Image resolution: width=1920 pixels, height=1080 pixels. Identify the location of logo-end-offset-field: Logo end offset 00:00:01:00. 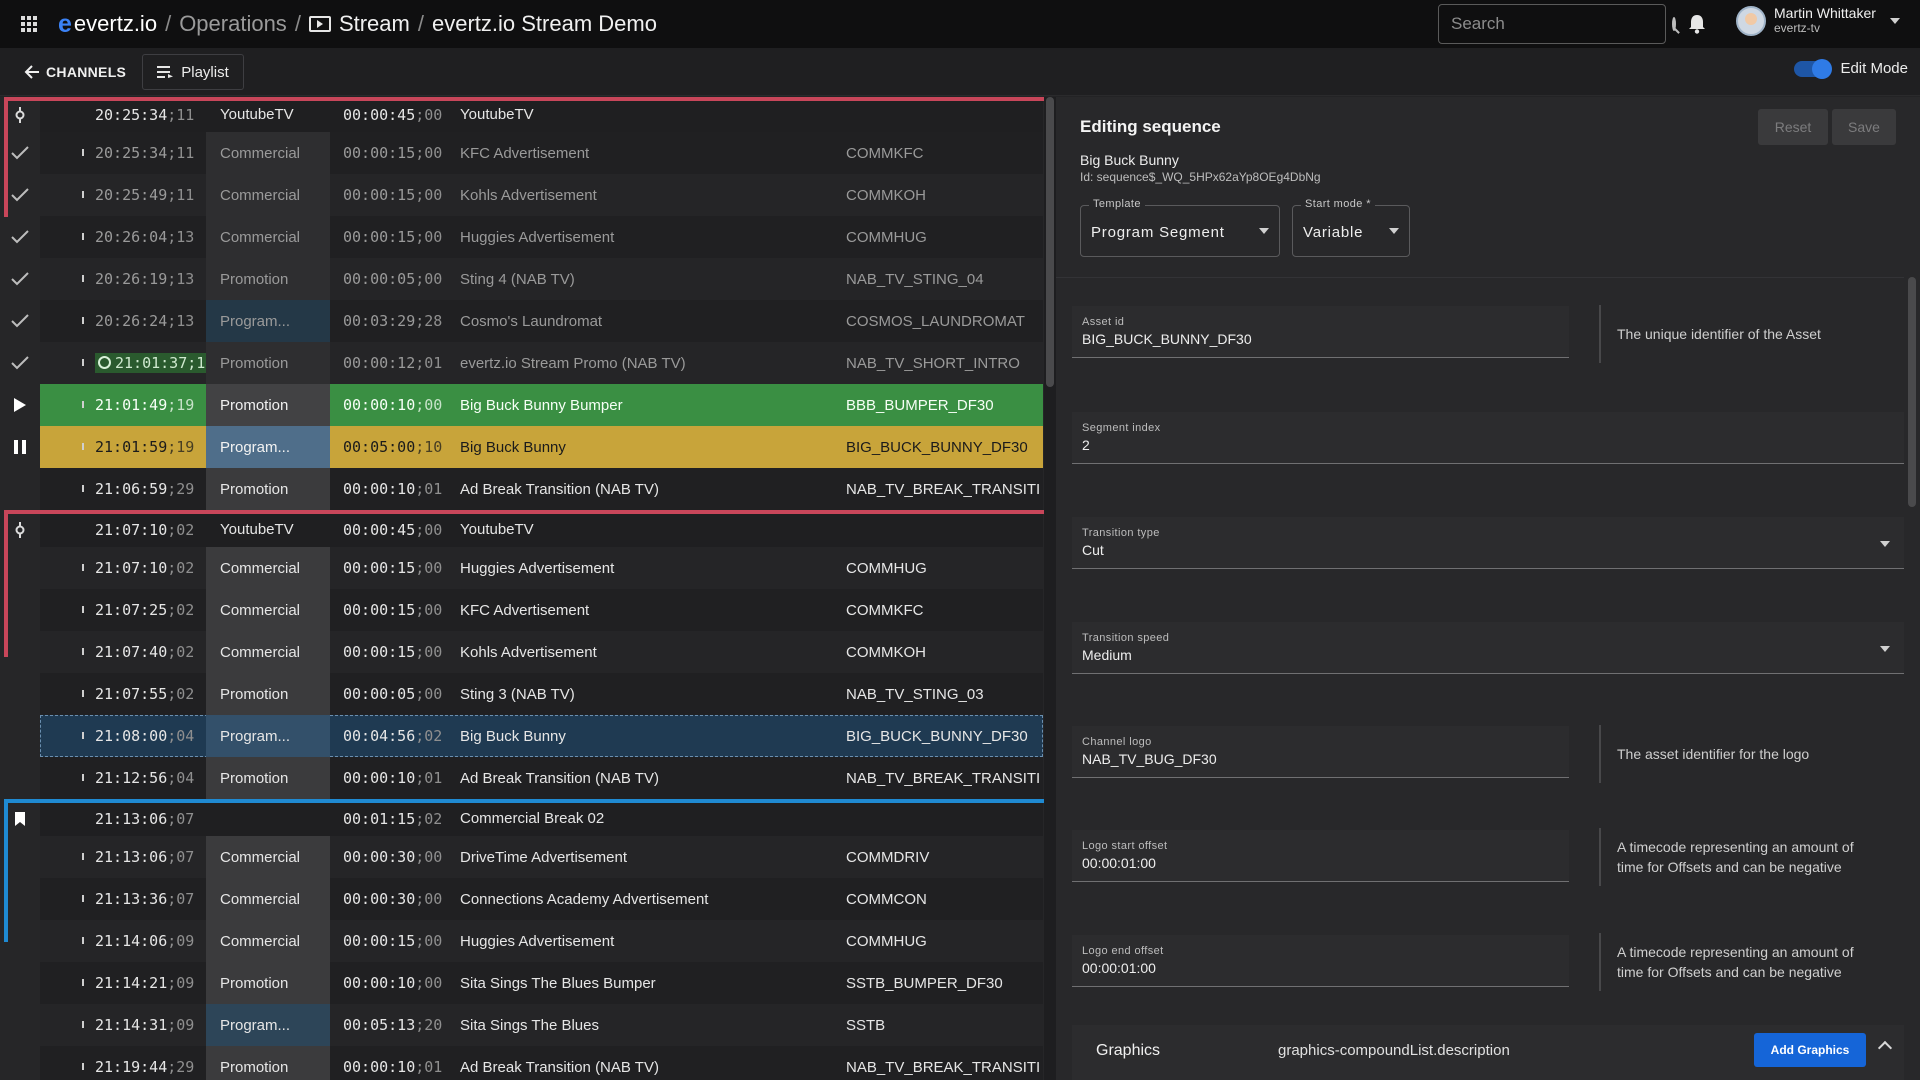
(1320, 961).